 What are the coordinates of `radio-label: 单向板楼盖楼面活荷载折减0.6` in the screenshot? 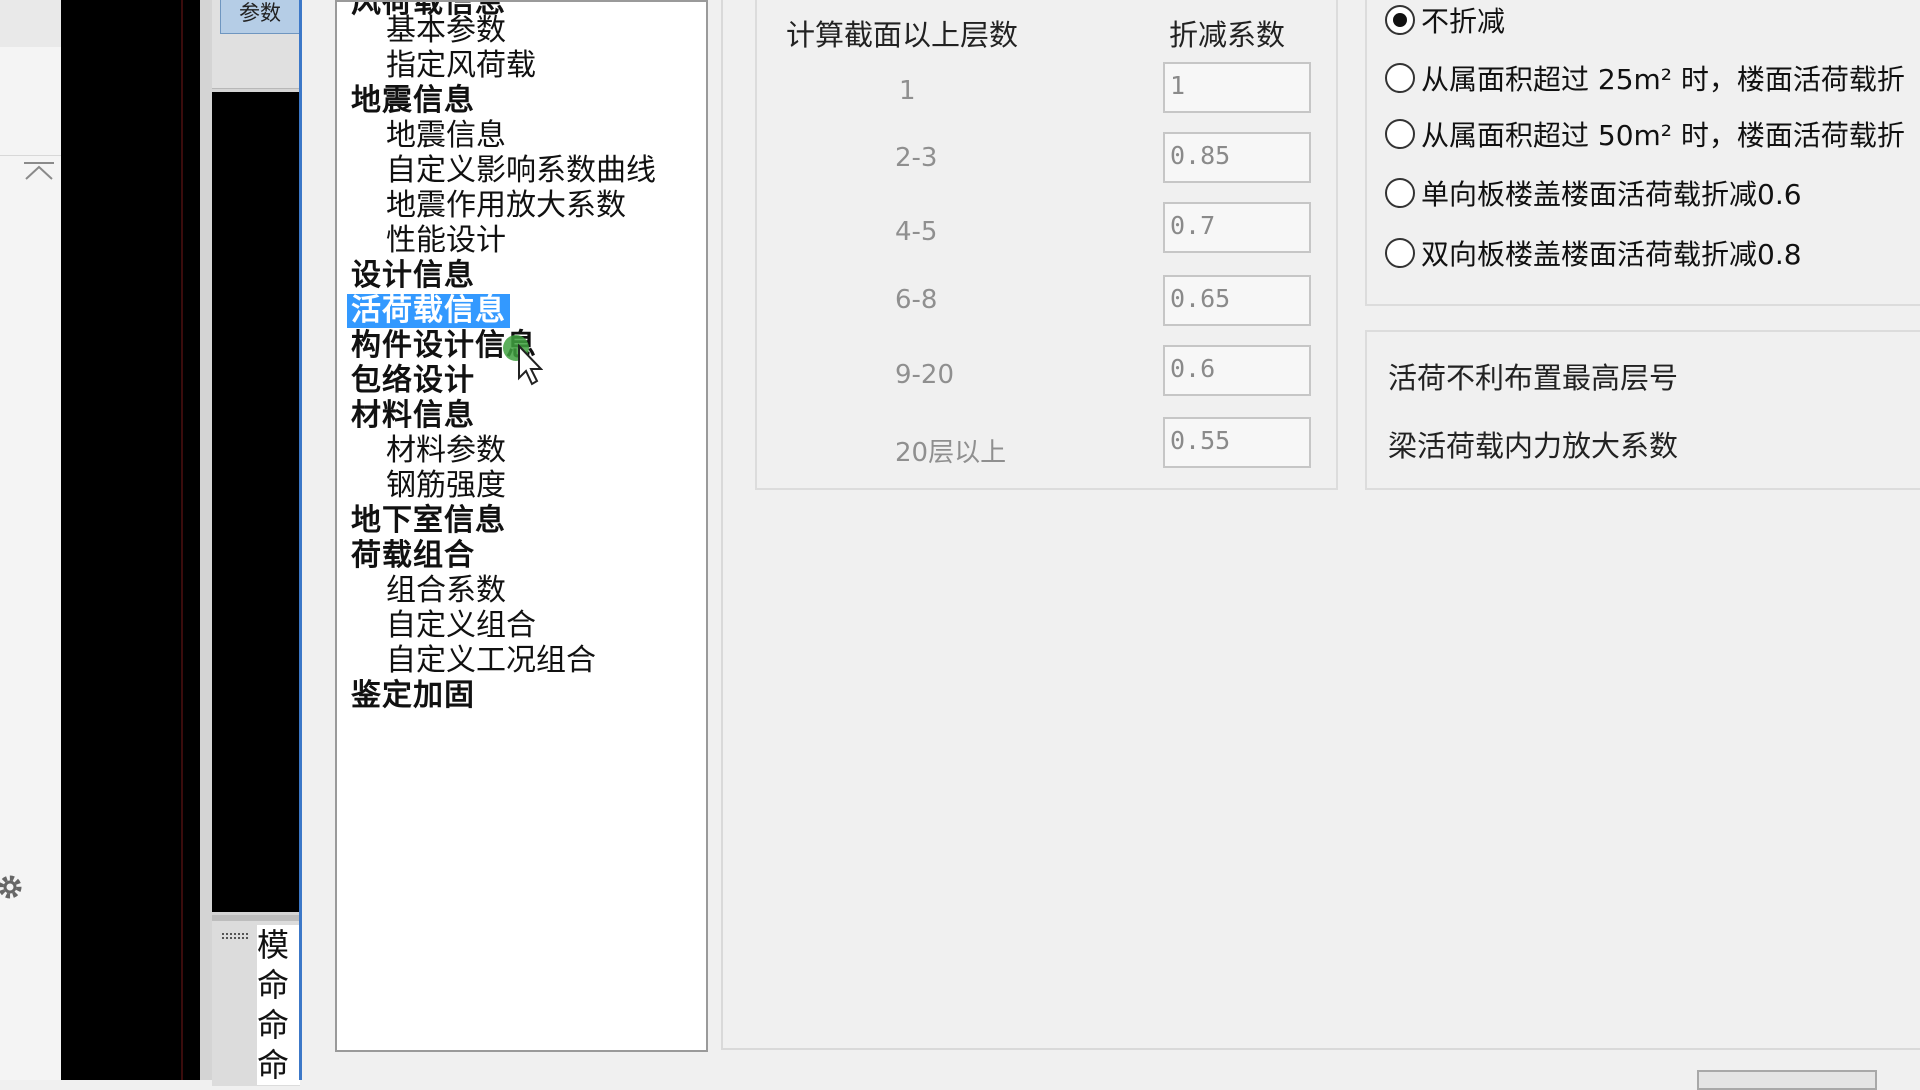 It's located at (1611, 194).